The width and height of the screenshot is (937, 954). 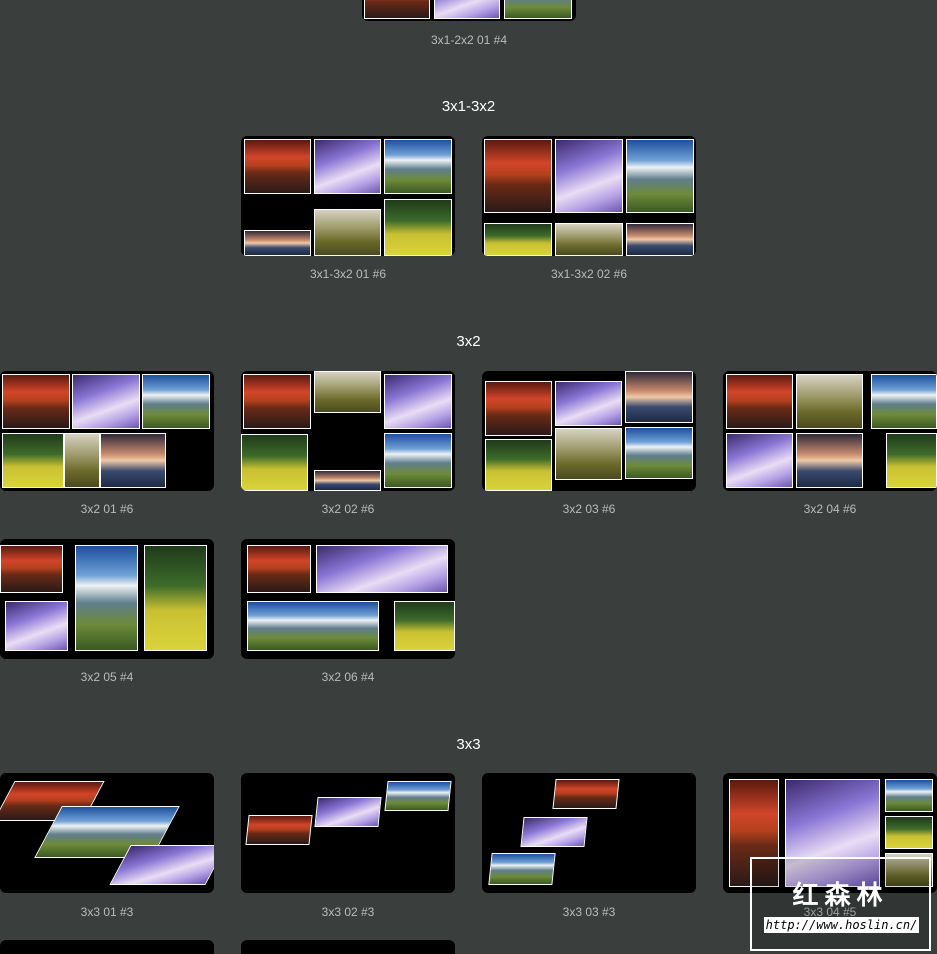 What do you see at coordinates (538, 9) in the screenshot?
I see `photo-lake` at bounding box center [538, 9].